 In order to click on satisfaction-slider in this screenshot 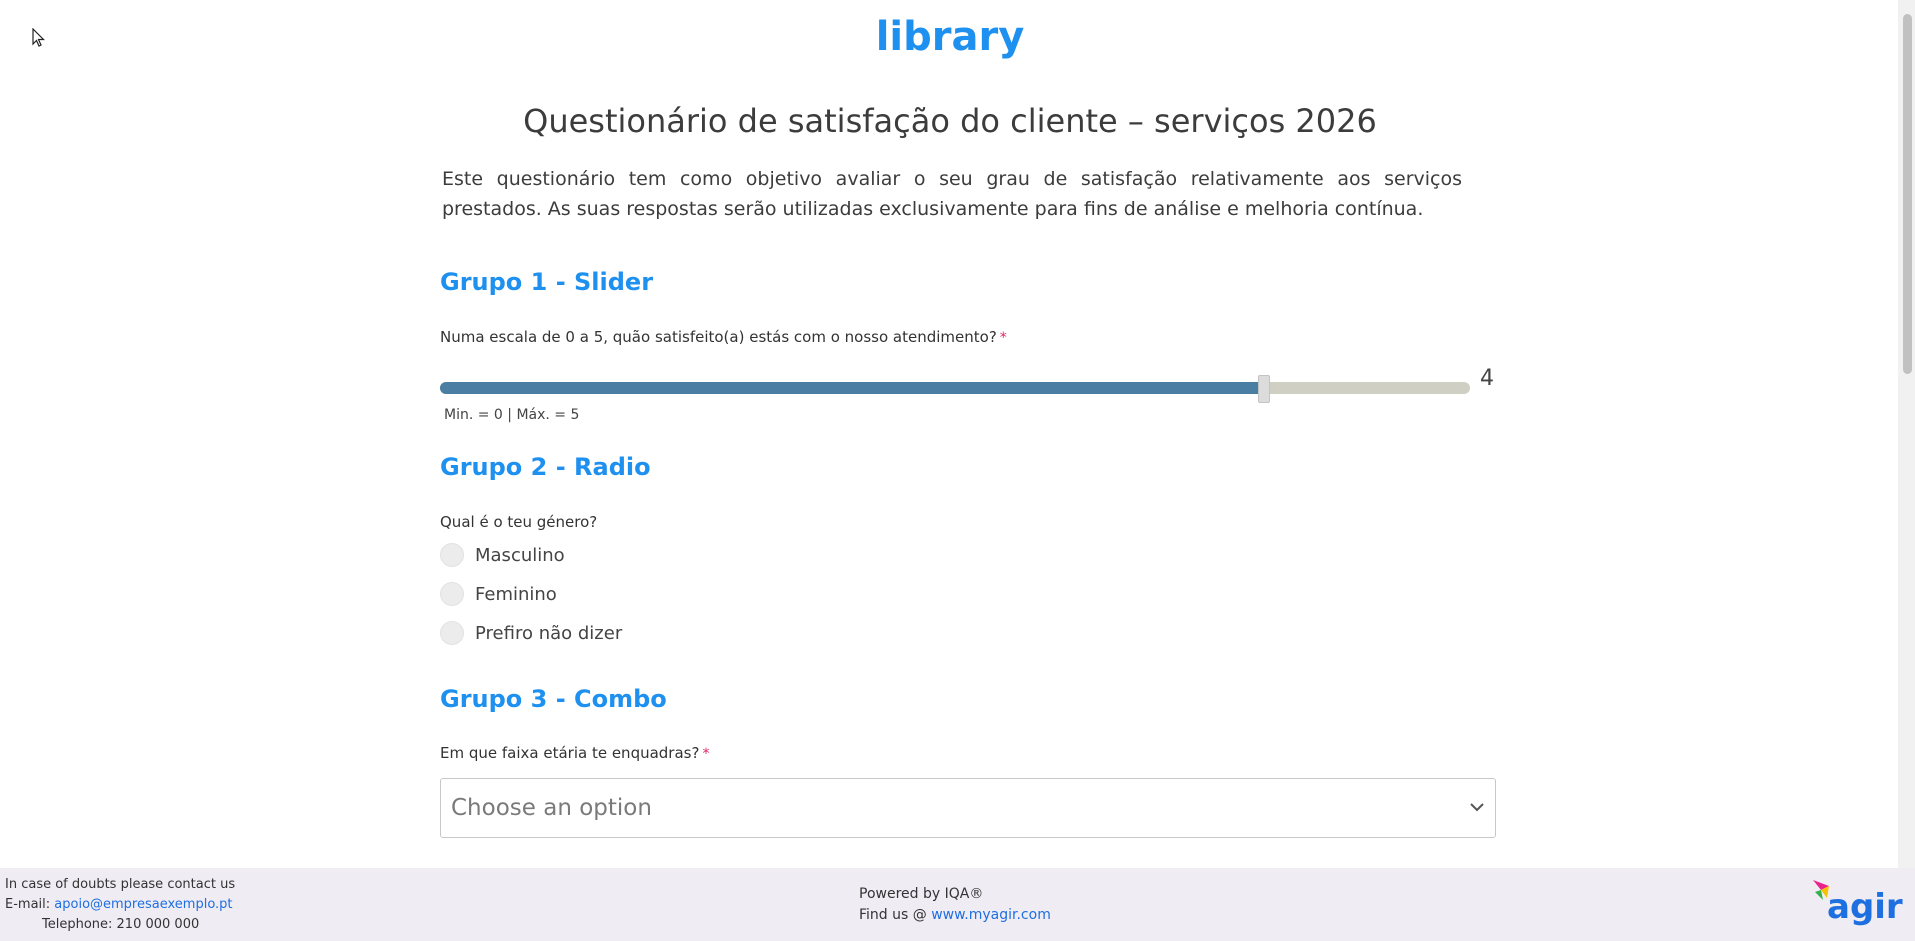, I will do `click(955, 389)`.